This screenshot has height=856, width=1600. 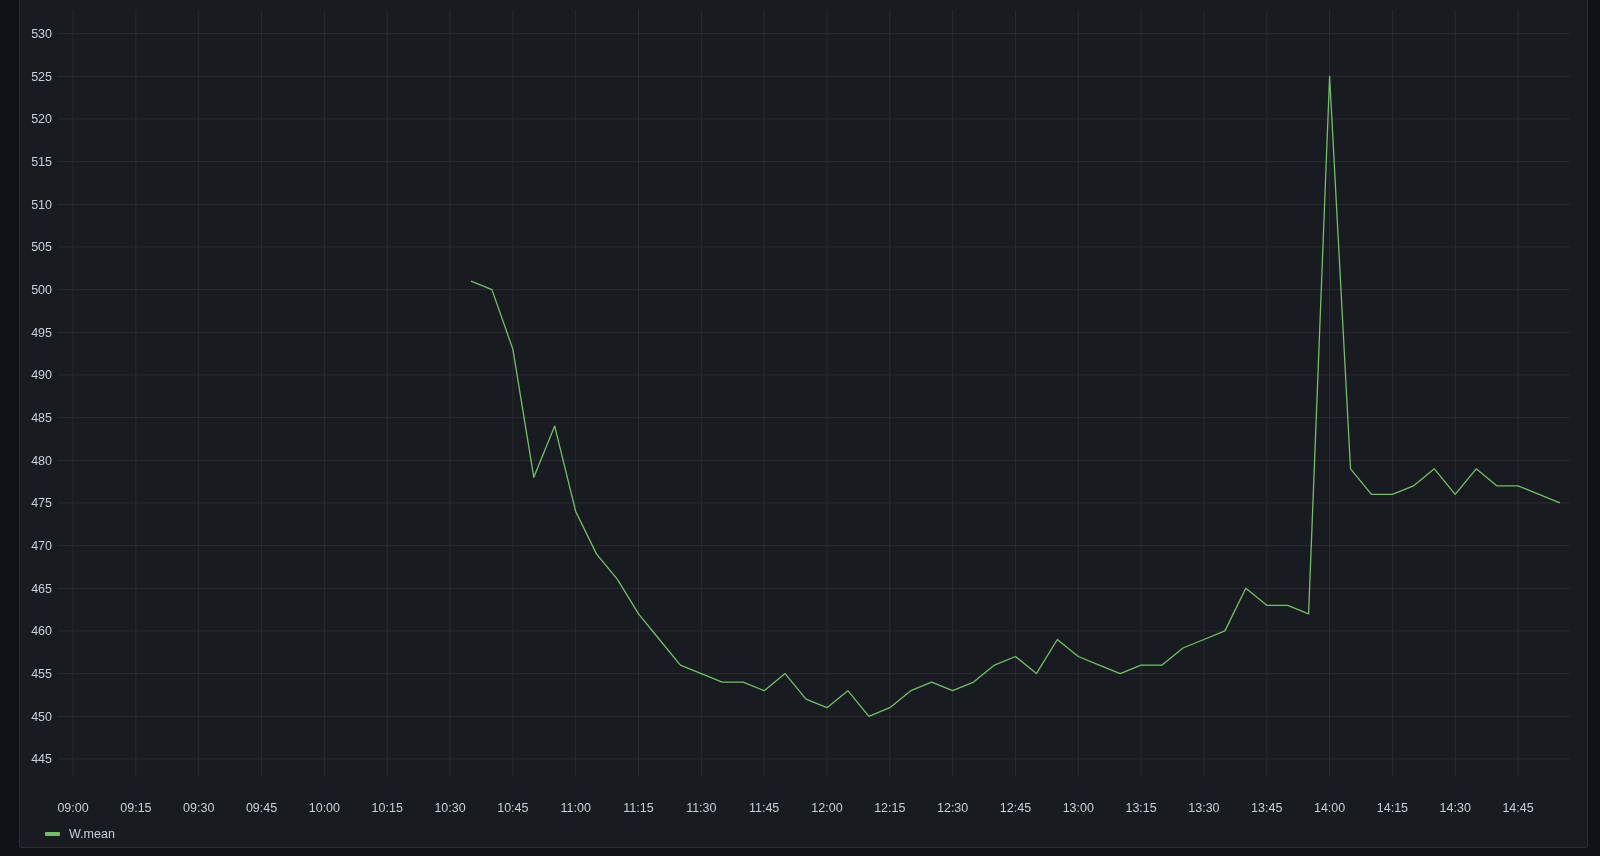 I want to click on x-axis-label: 10:00, so click(x=324, y=808).